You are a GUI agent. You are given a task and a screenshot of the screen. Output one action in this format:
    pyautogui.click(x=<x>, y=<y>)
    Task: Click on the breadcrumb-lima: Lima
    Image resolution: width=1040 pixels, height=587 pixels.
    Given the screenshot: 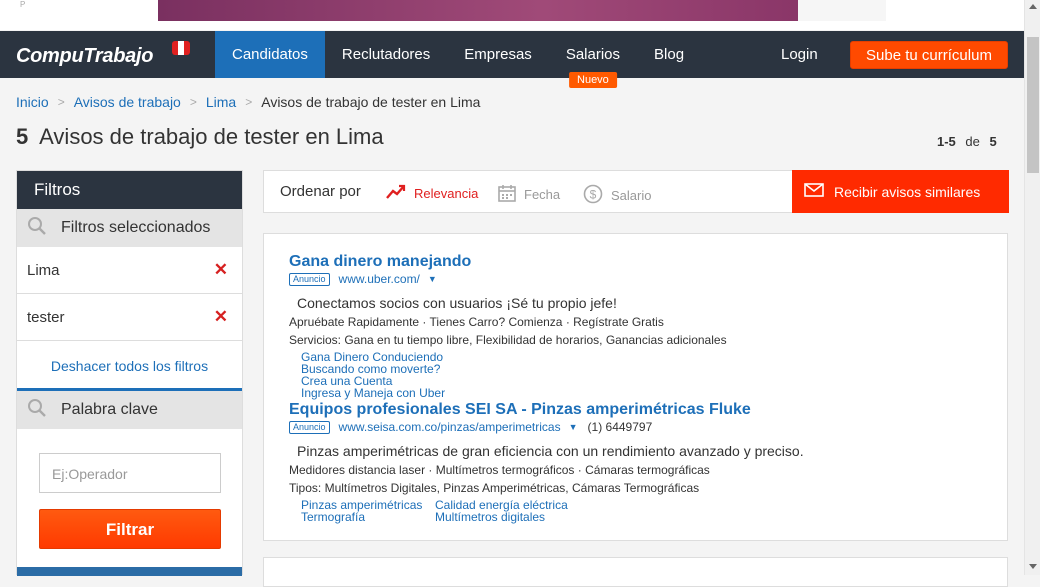 What is the action you would take?
    pyautogui.click(x=221, y=102)
    